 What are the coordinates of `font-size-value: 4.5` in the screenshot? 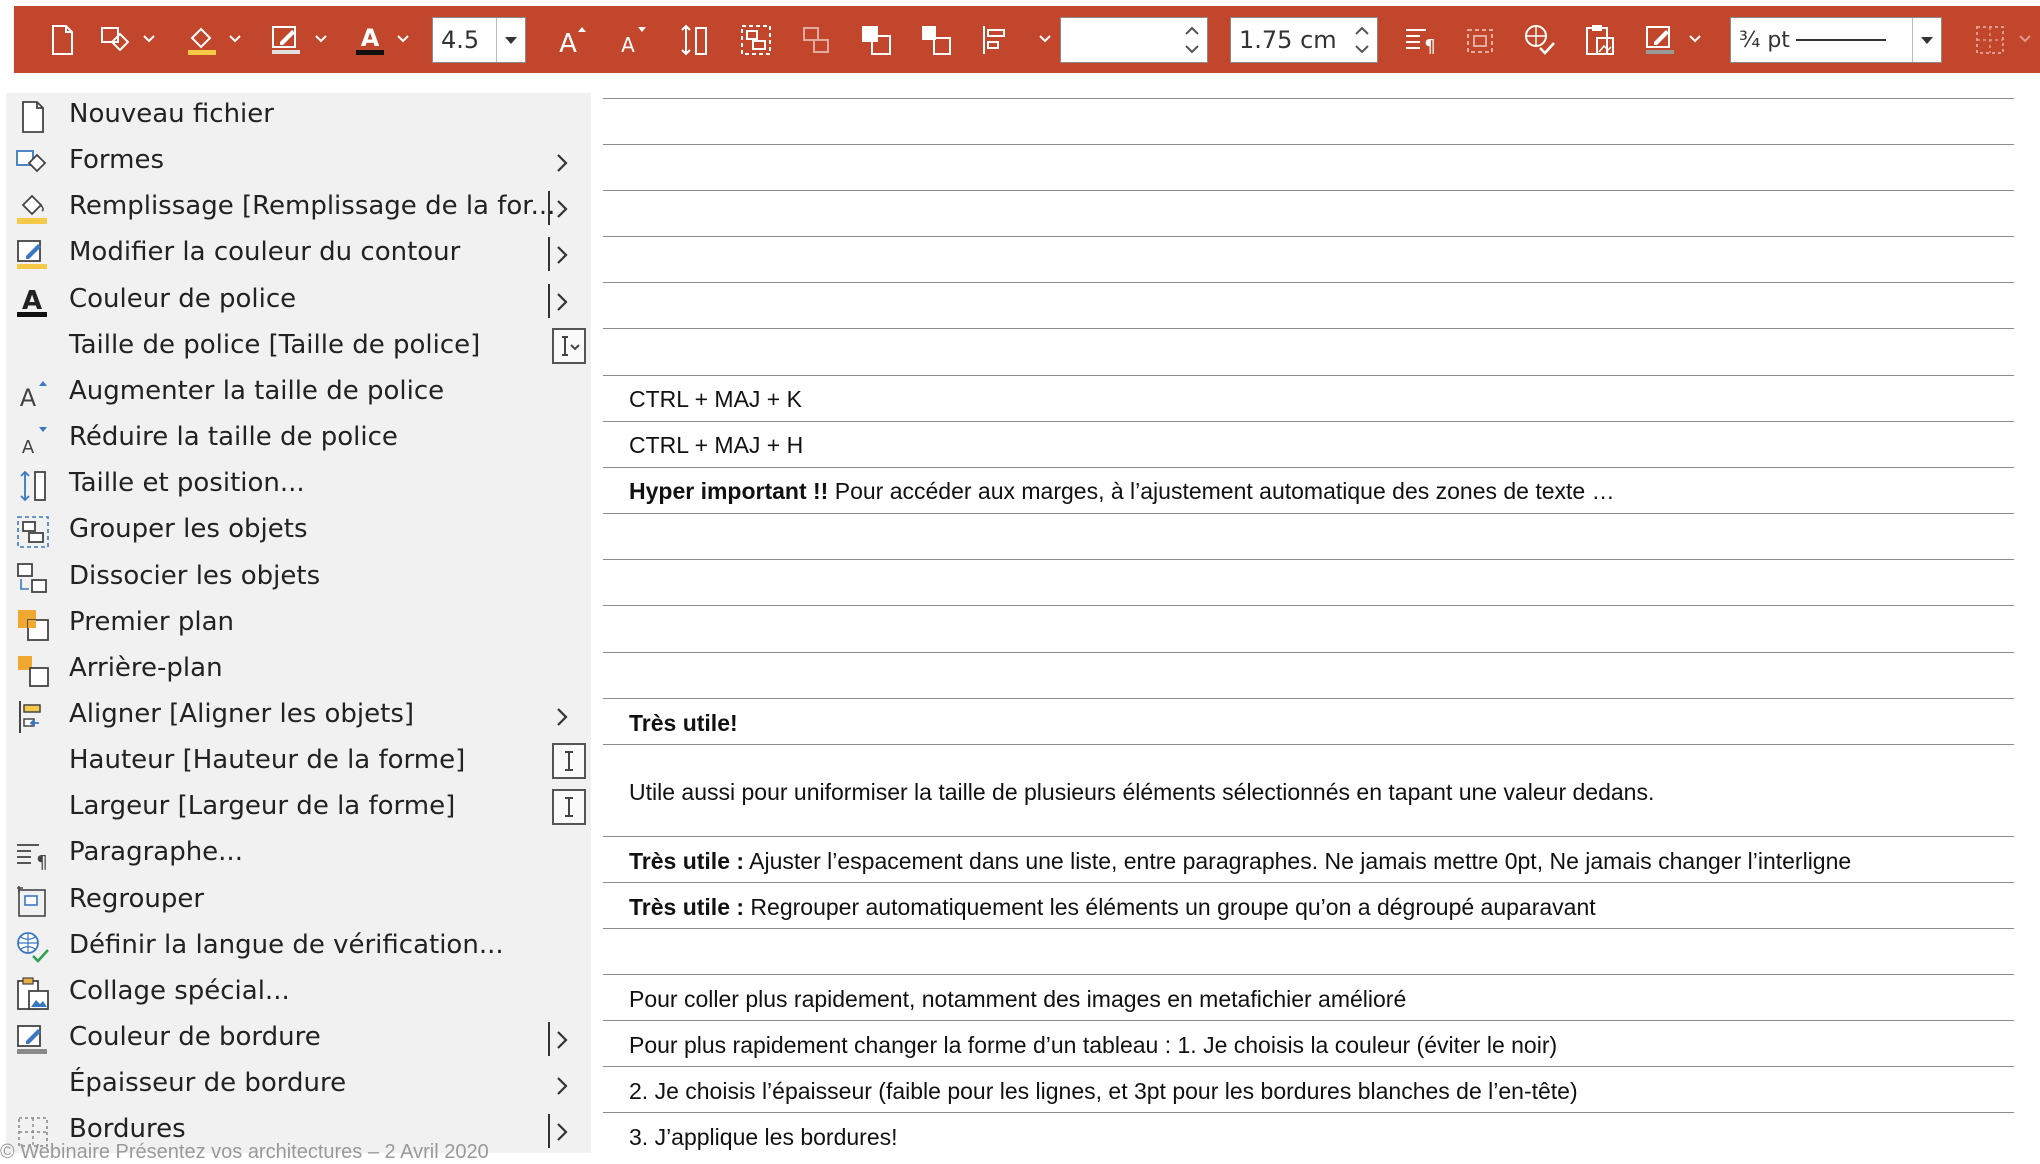 It's located at (460, 40).